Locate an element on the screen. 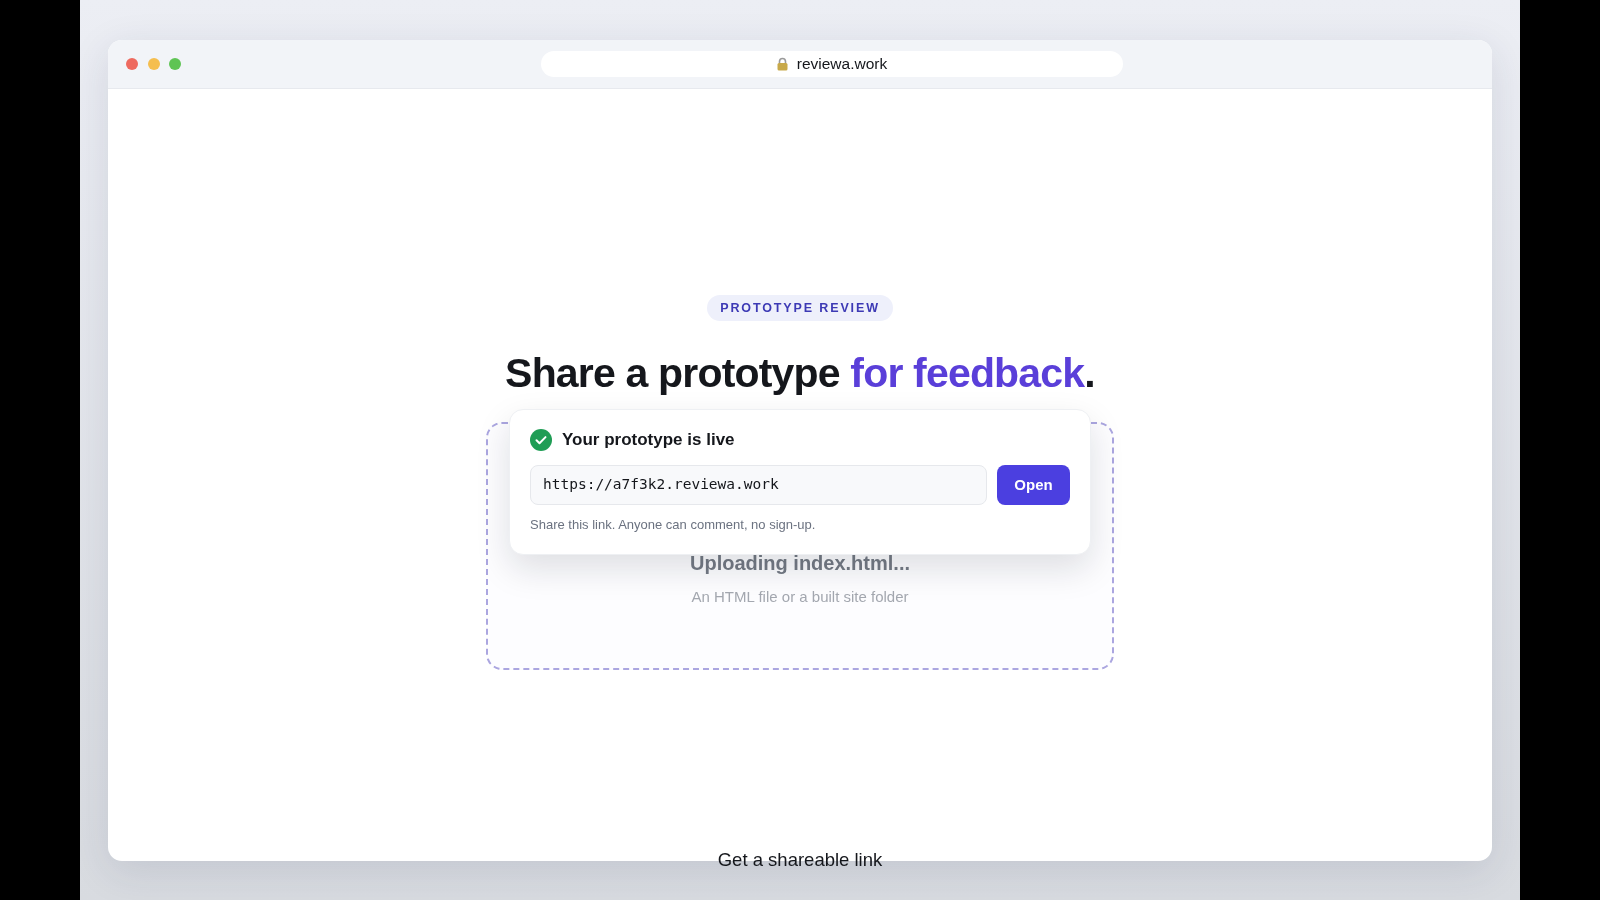 The width and height of the screenshot is (1600, 900). address-bar: reviewa.work is located at coordinates (832, 64).